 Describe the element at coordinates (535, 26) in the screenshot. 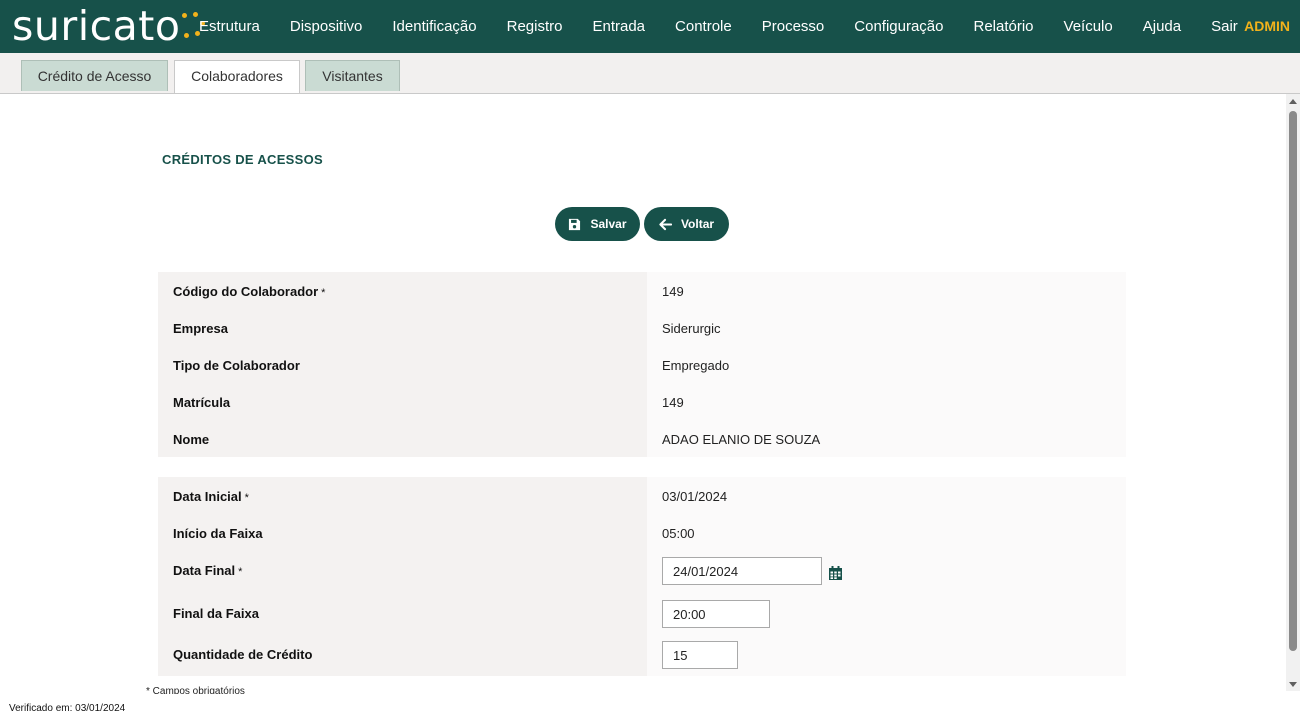

I see `menu-registro: Registro` at that location.